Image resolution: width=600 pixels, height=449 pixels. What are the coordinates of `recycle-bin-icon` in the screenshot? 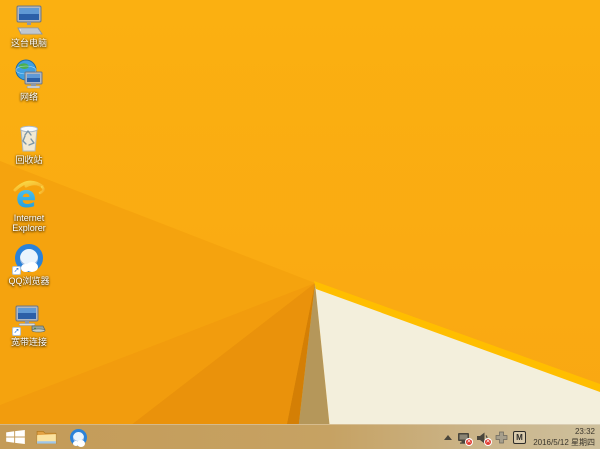 It's located at (29, 138).